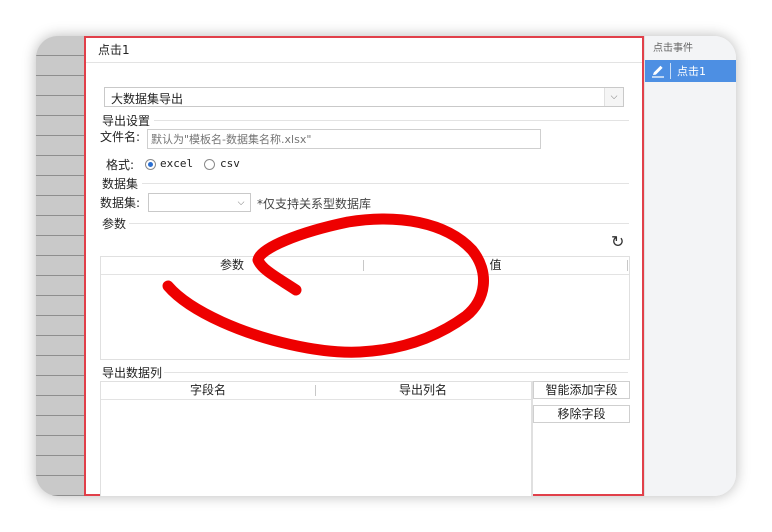 The image size is (772, 532). Describe the element at coordinates (364, 62) in the screenshot. I see `title-divider` at that location.